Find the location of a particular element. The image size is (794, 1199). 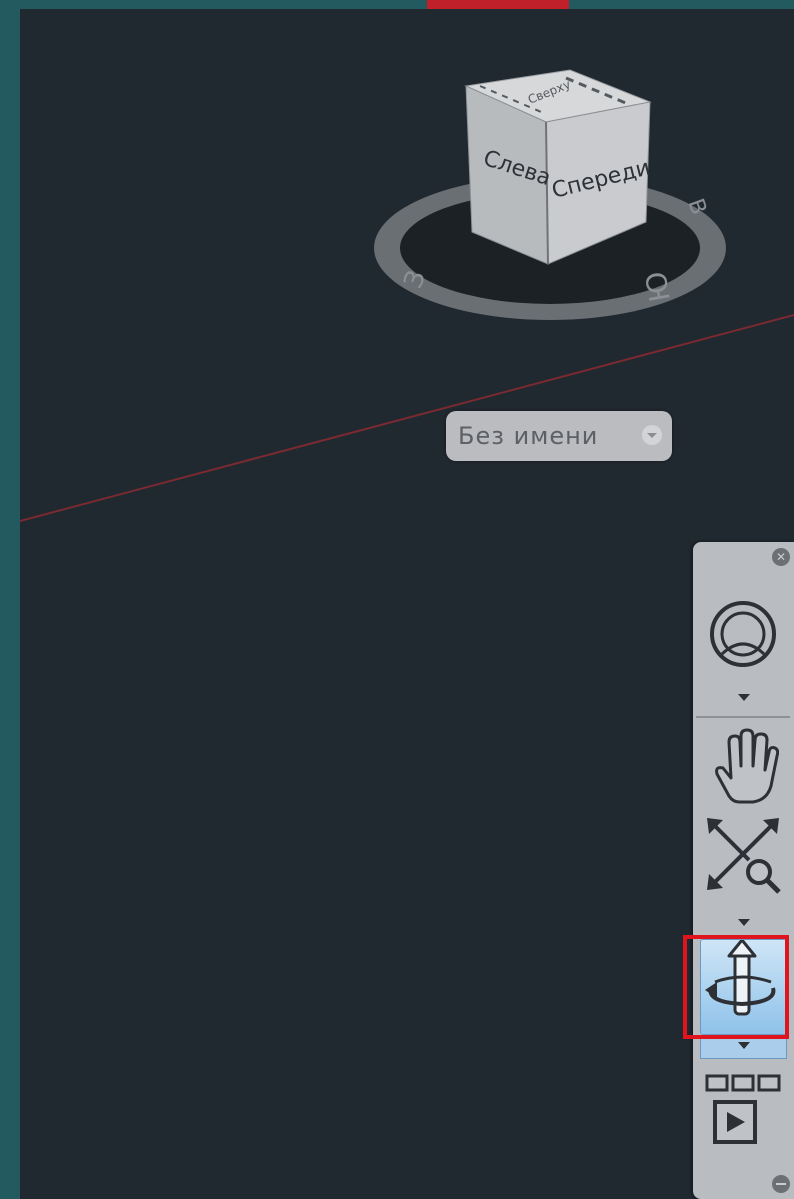

top-accent-bar is located at coordinates (498, 4).